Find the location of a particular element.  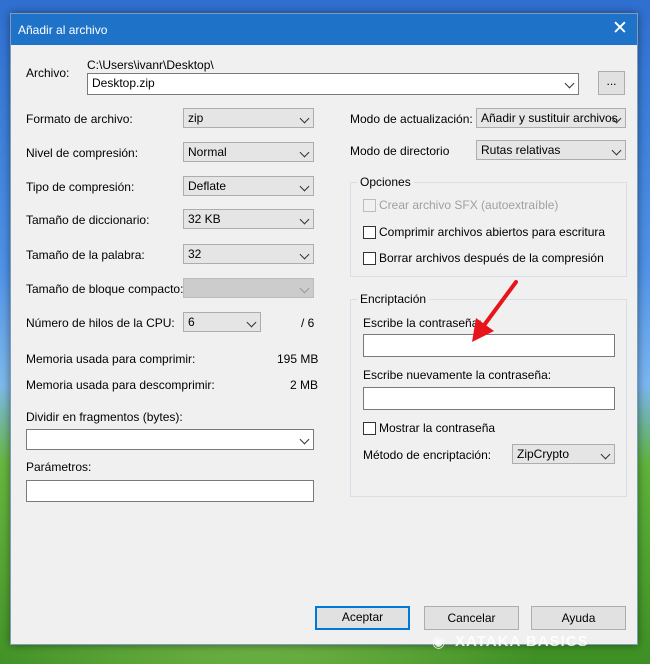

shared-files-checkbox is located at coordinates (369, 232).